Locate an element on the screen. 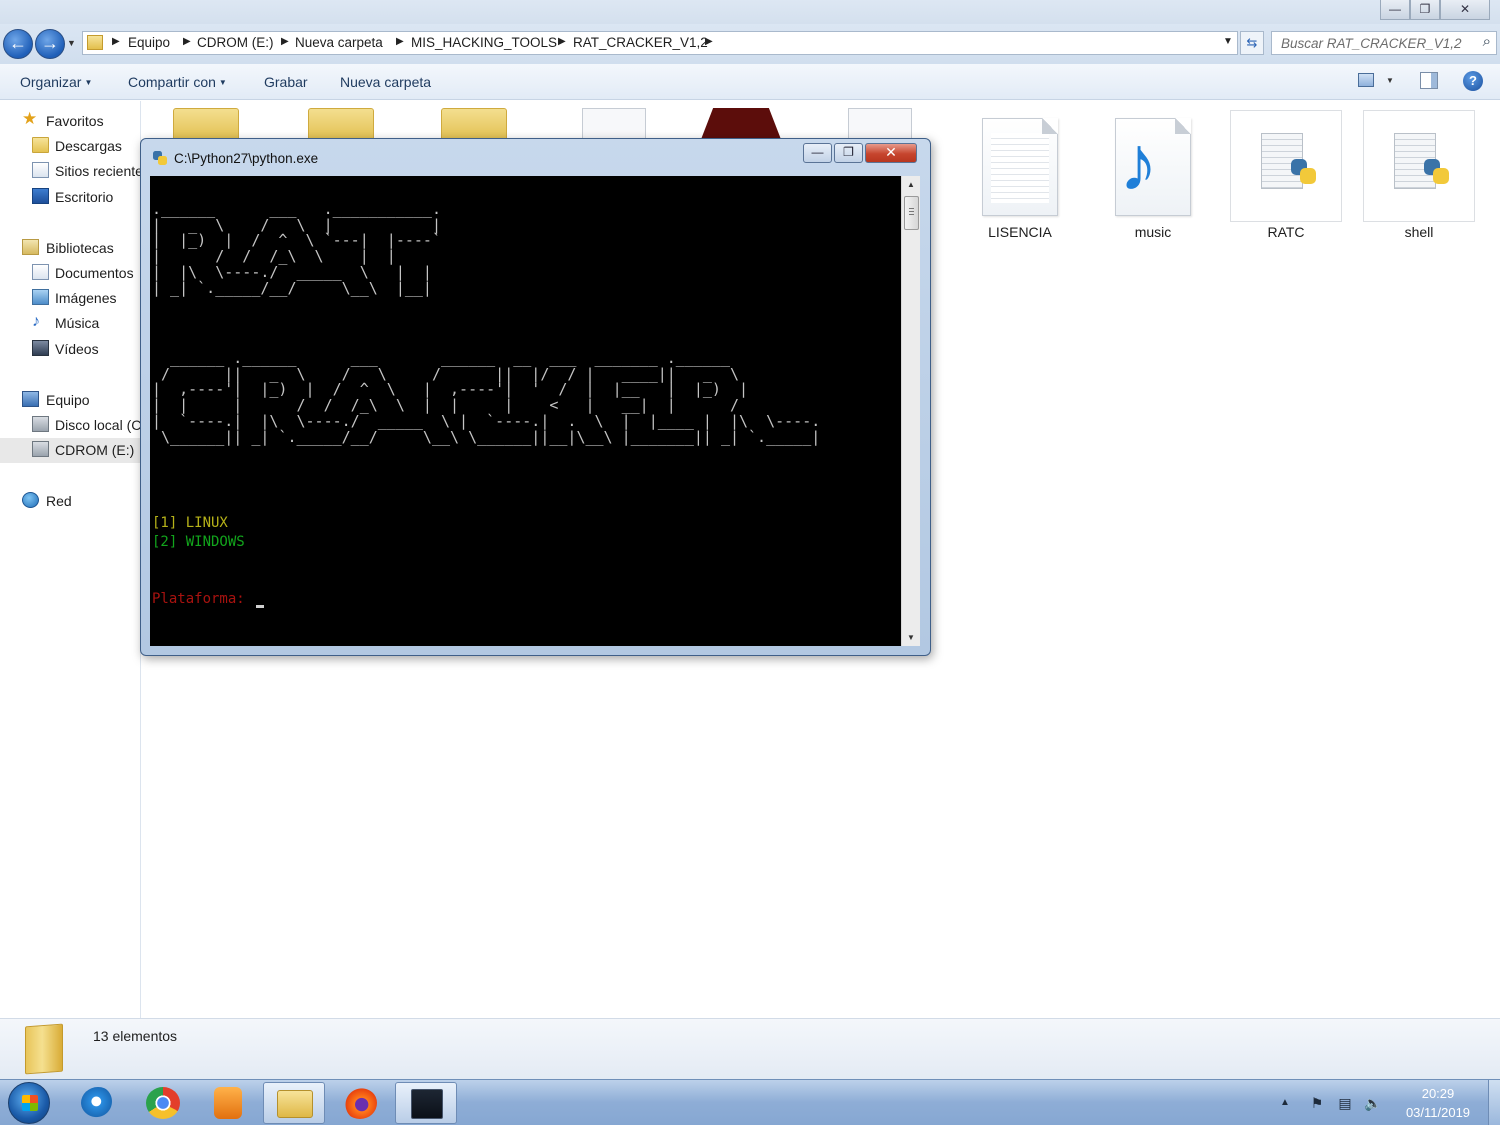  nav-label: Documentos is located at coordinates (94, 273).